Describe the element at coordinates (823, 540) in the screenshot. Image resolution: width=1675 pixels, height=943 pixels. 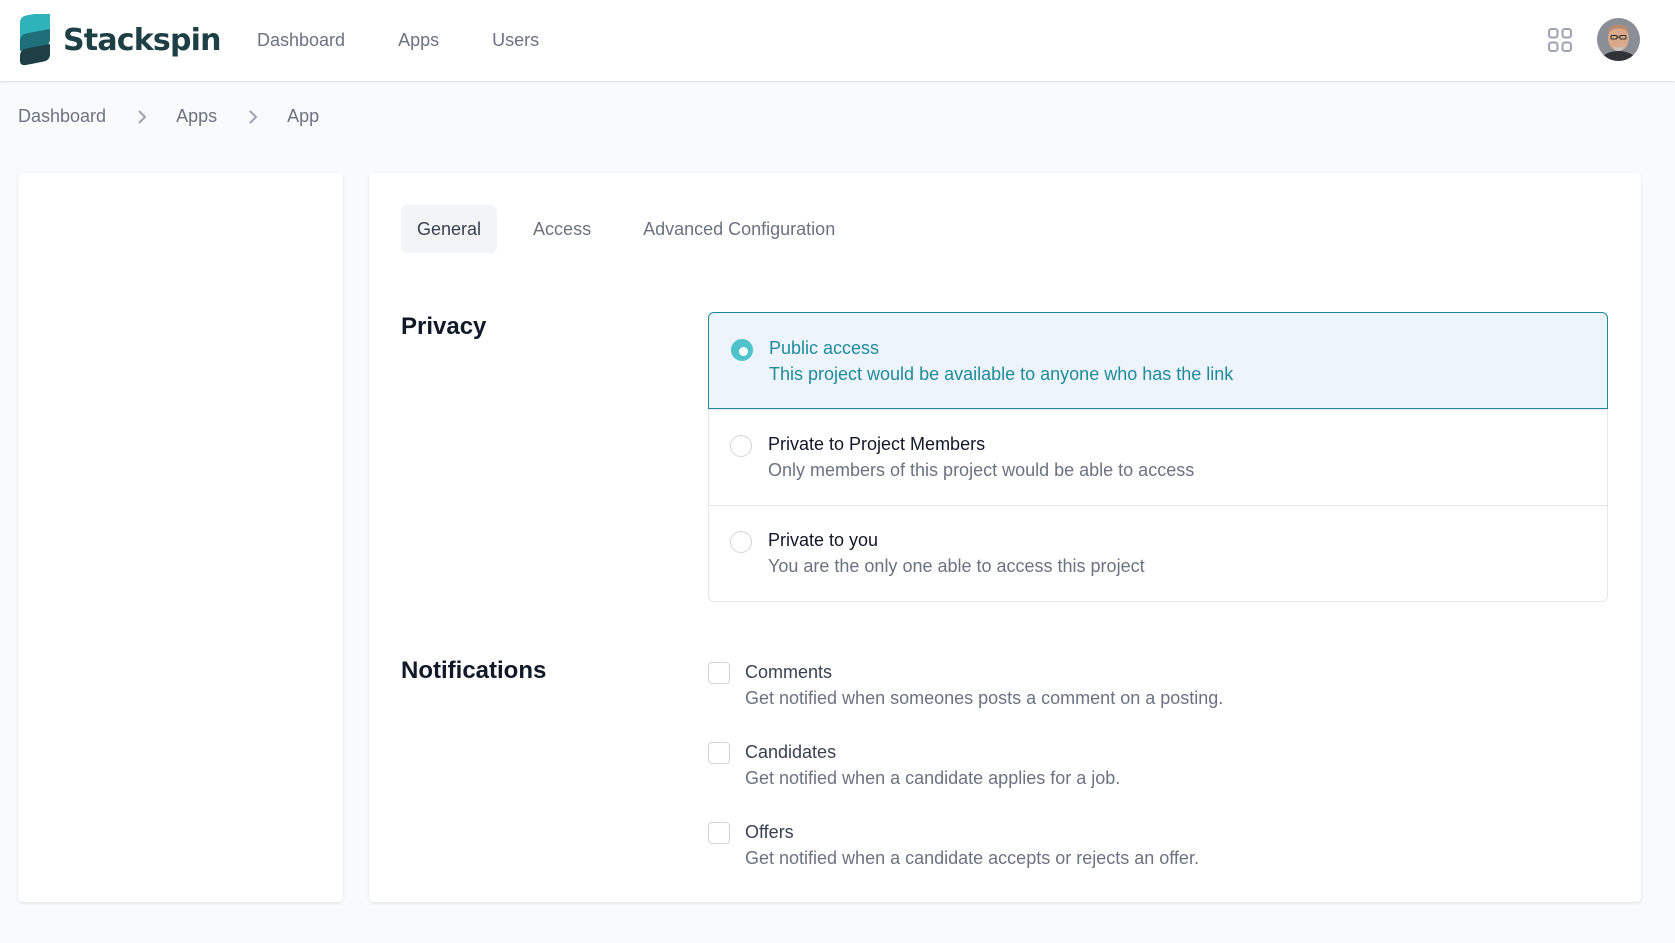
I see `privacy-option-label: Private to you` at that location.